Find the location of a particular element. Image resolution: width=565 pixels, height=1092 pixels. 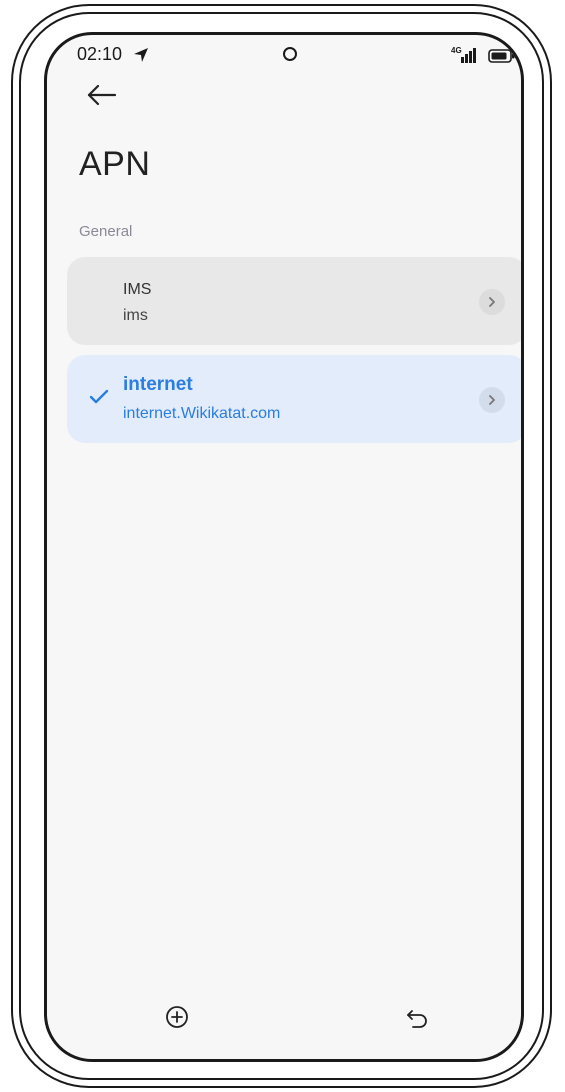

back-button is located at coordinates (103, 95).